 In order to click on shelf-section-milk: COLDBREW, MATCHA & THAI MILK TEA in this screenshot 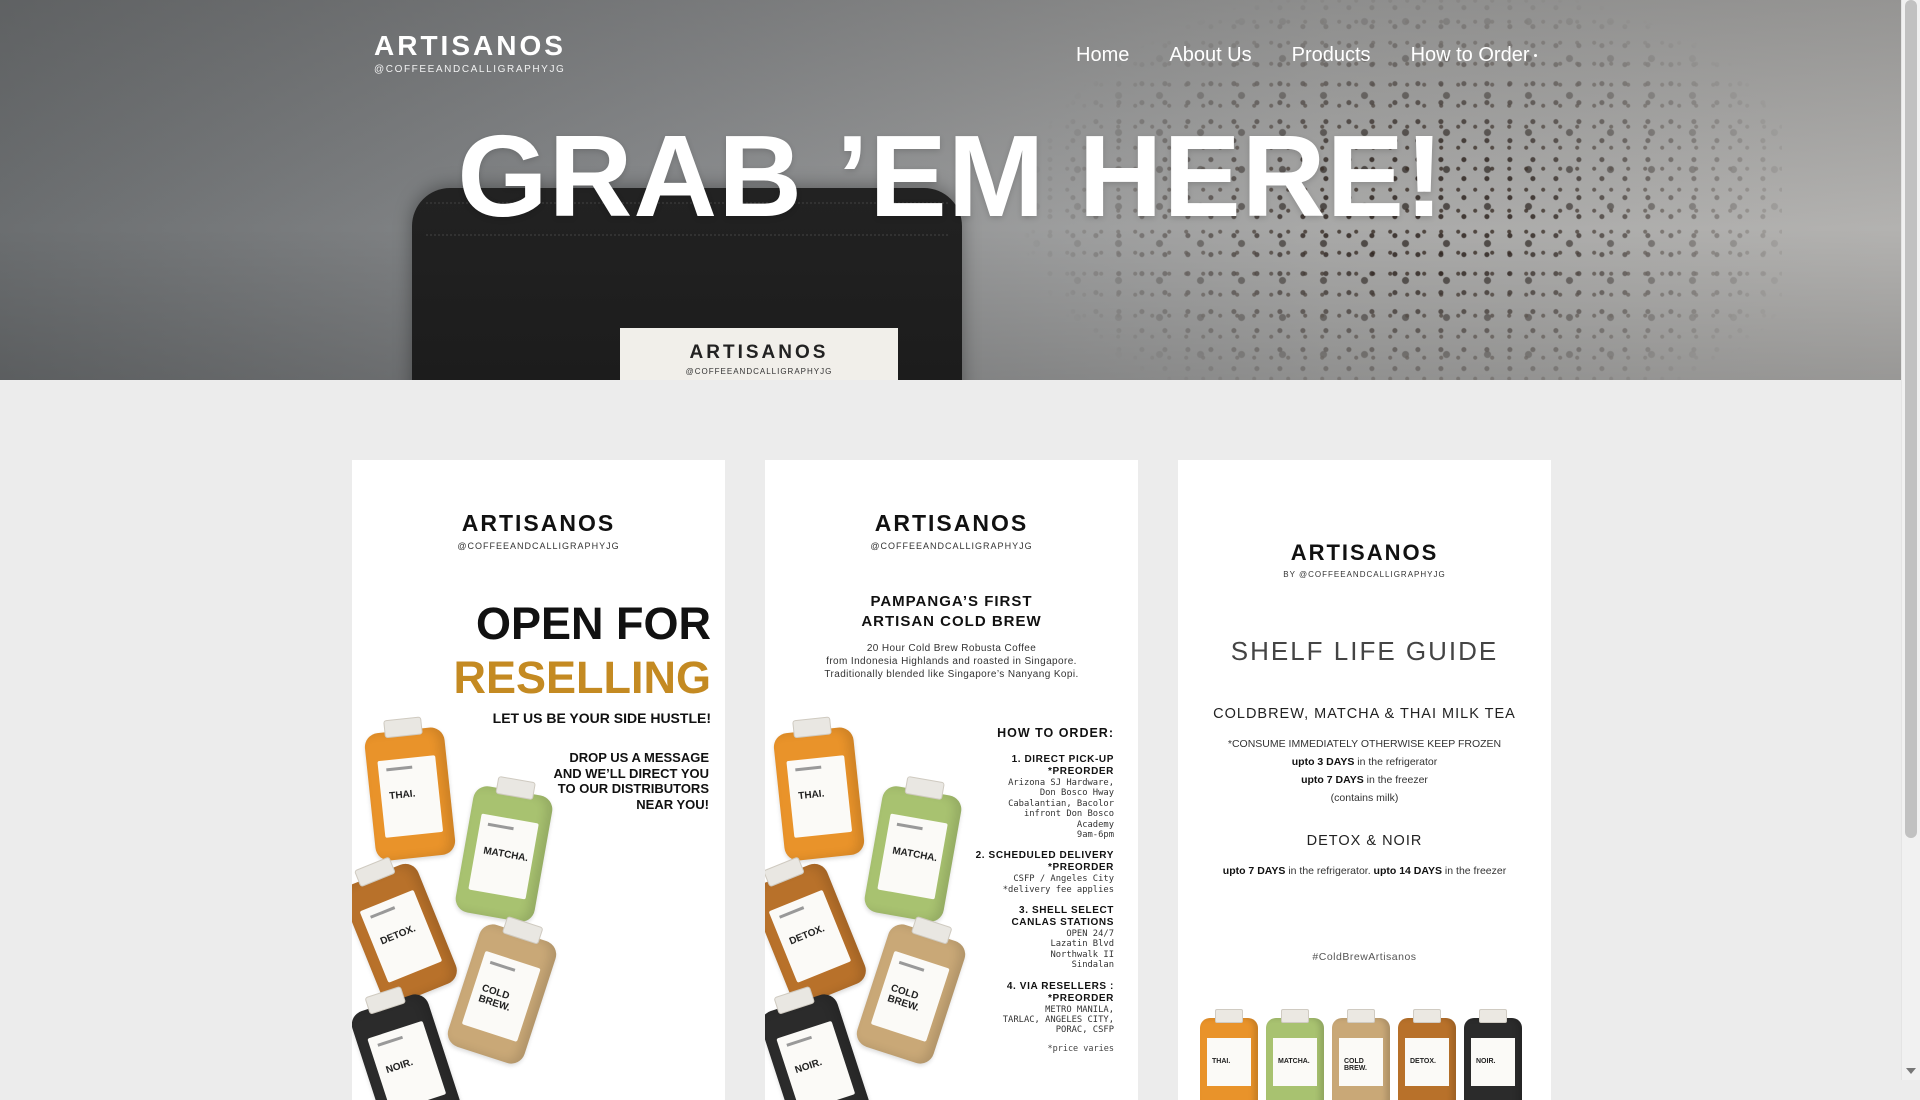, I will do `click(1364, 714)`.